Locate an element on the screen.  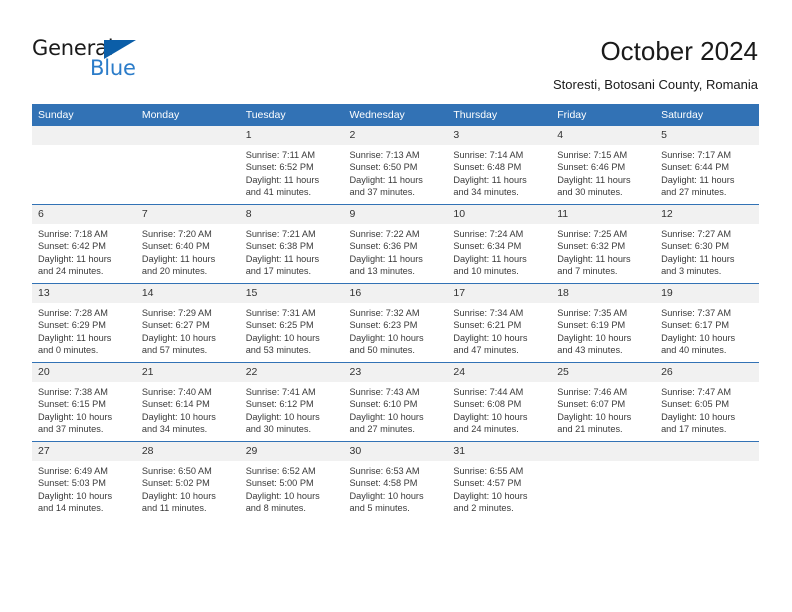
weekday-header-wednesday: Wednesday is located at coordinates (395, 115).